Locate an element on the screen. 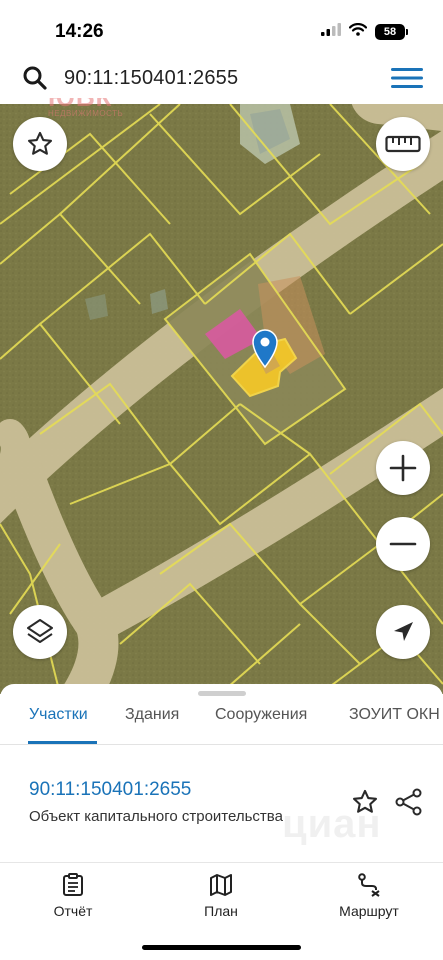  layers-button is located at coordinates (40, 632).